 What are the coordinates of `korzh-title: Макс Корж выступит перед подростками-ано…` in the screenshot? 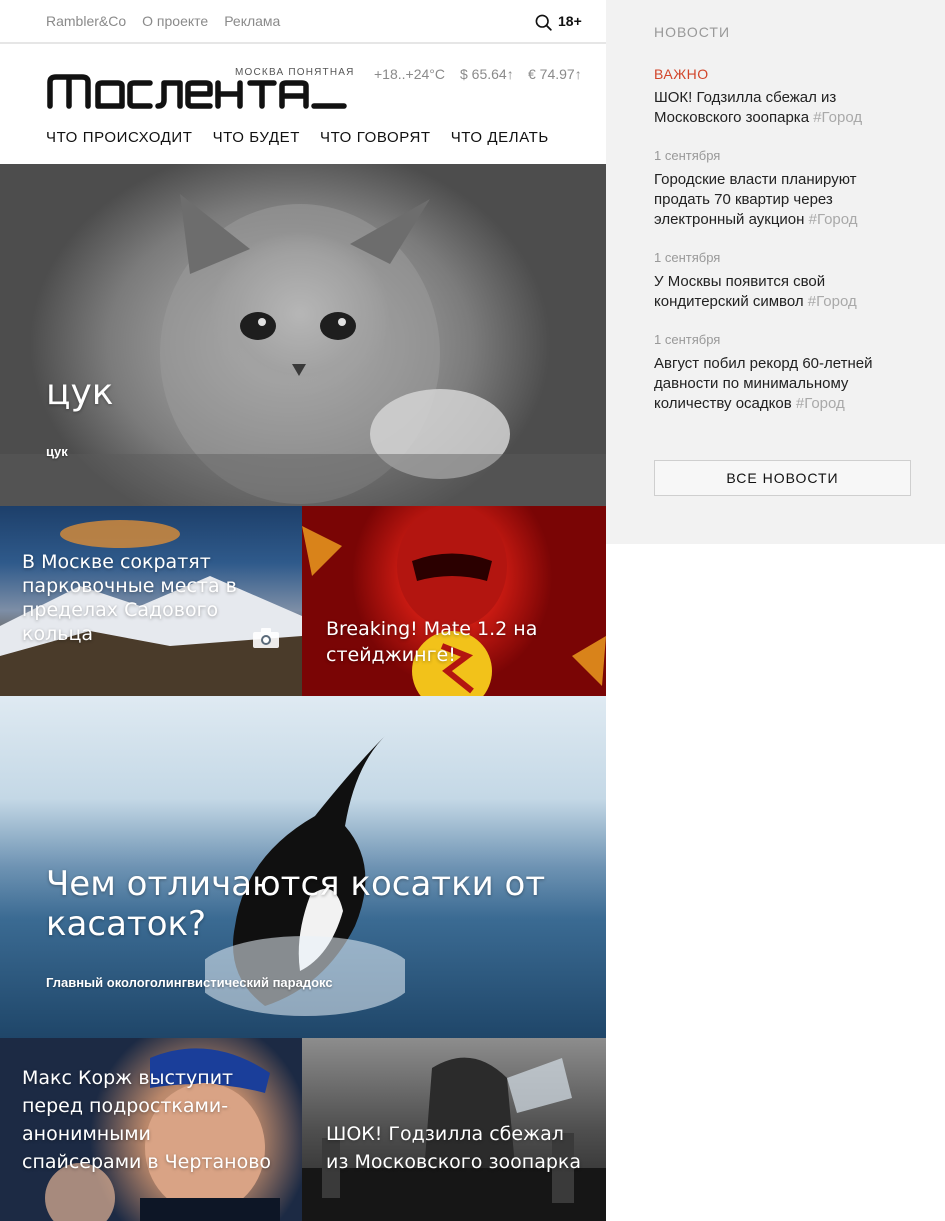 It's located at (147, 1120).